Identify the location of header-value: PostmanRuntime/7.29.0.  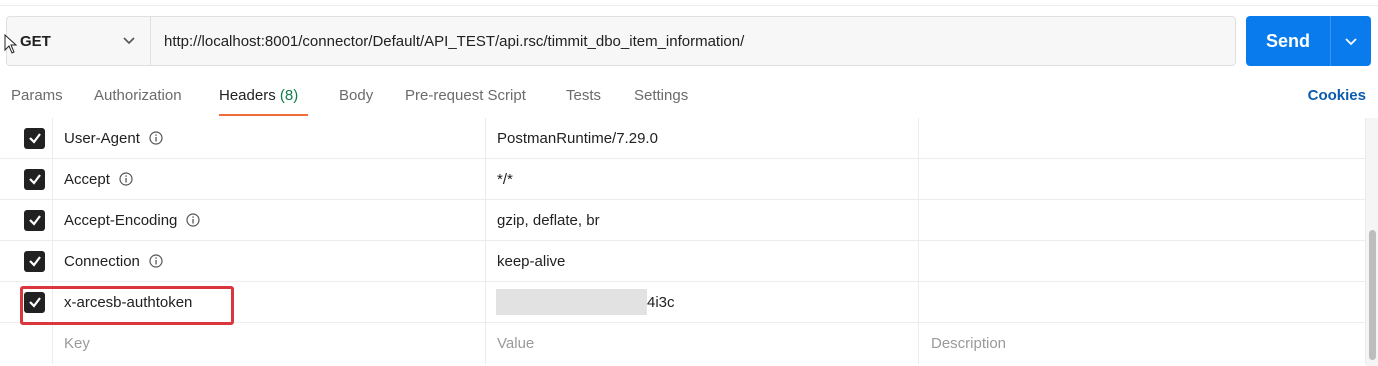
(577, 138).